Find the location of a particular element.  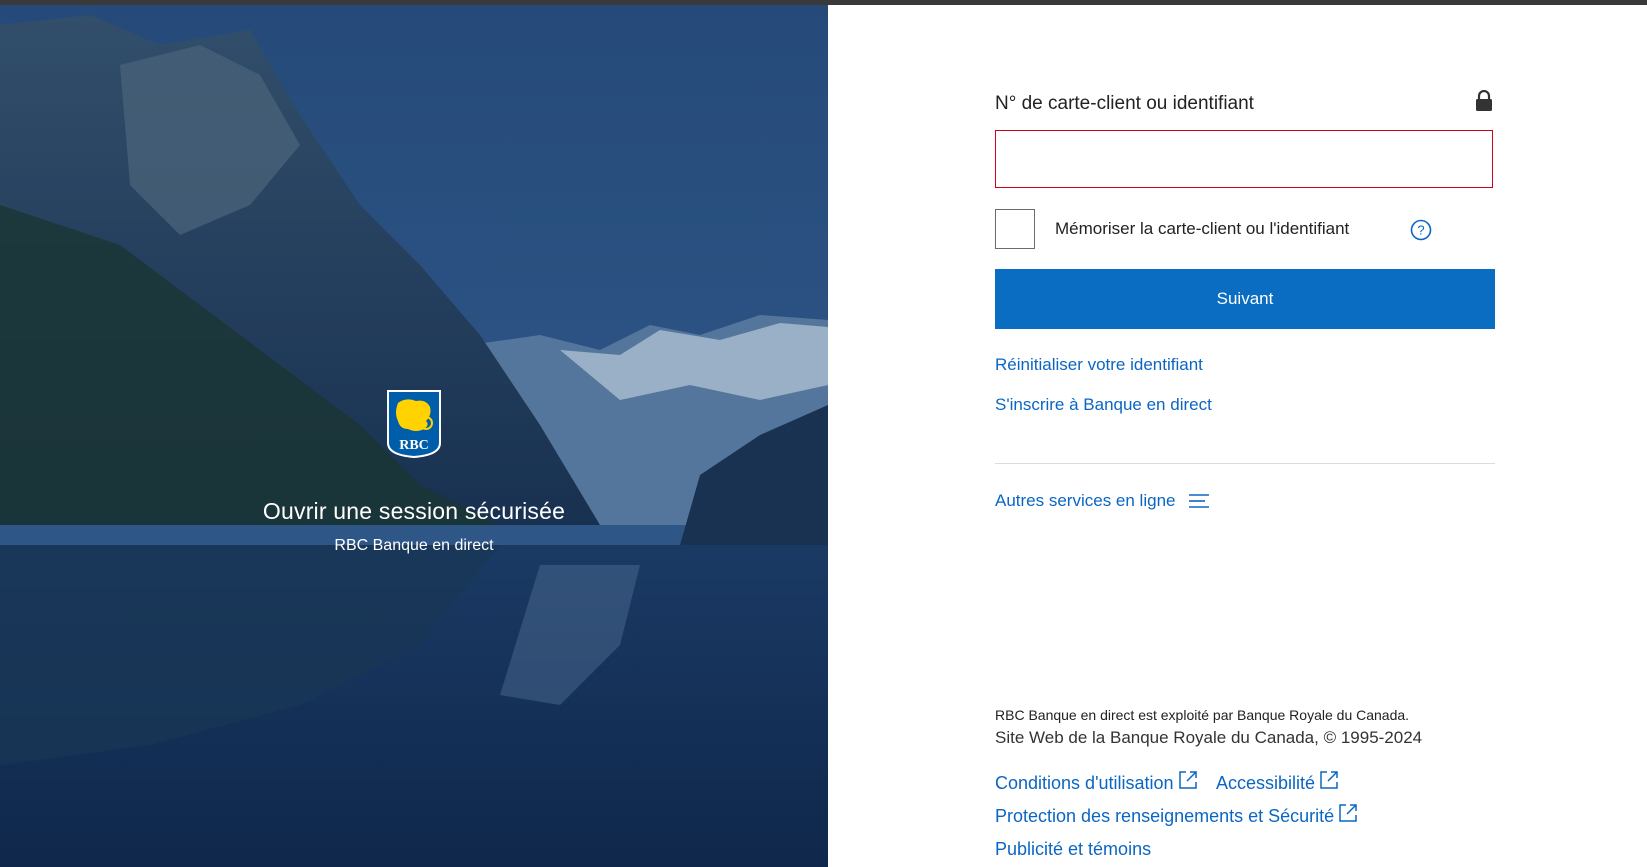

client-card-input is located at coordinates (1244, 159).